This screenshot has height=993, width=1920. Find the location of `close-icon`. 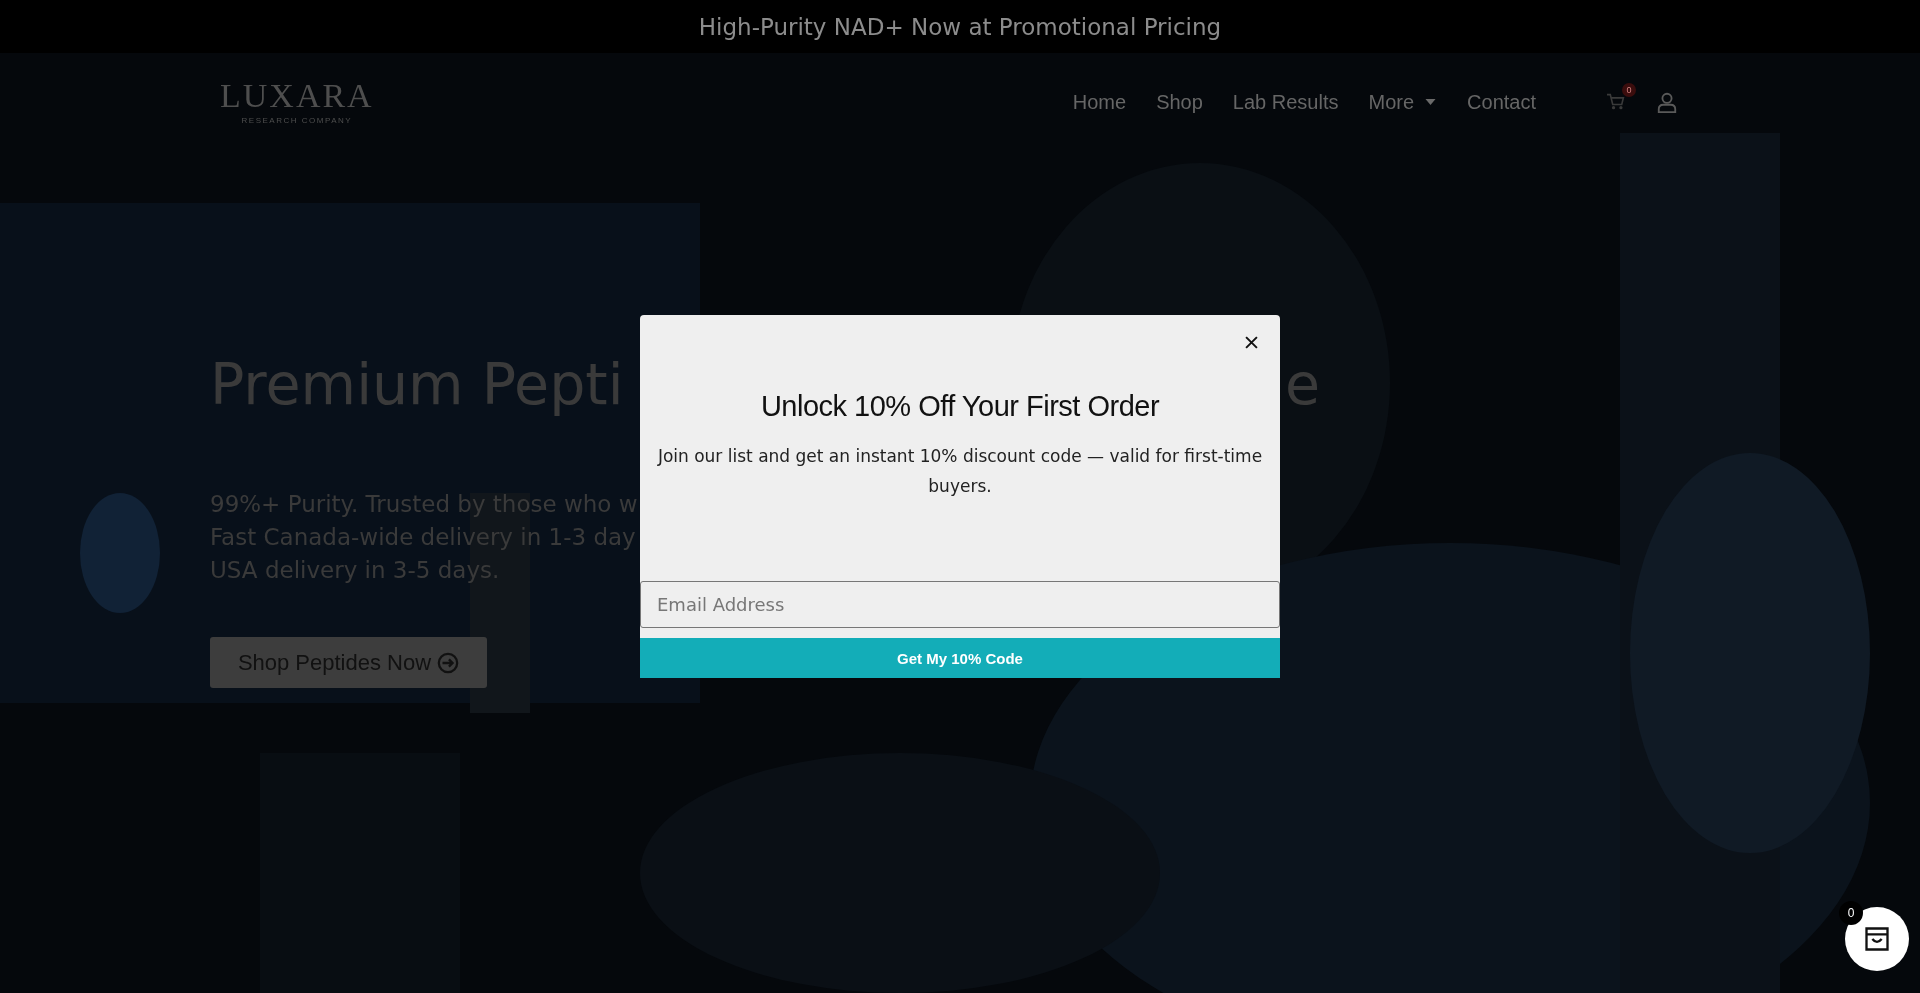

close-icon is located at coordinates (1251, 342).